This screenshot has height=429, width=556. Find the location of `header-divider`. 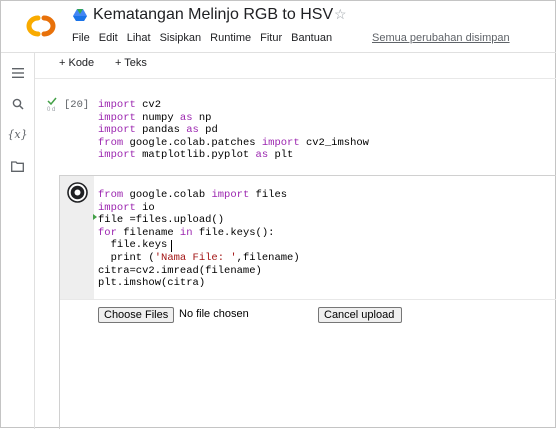

header-divider is located at coordinates (278, 52).